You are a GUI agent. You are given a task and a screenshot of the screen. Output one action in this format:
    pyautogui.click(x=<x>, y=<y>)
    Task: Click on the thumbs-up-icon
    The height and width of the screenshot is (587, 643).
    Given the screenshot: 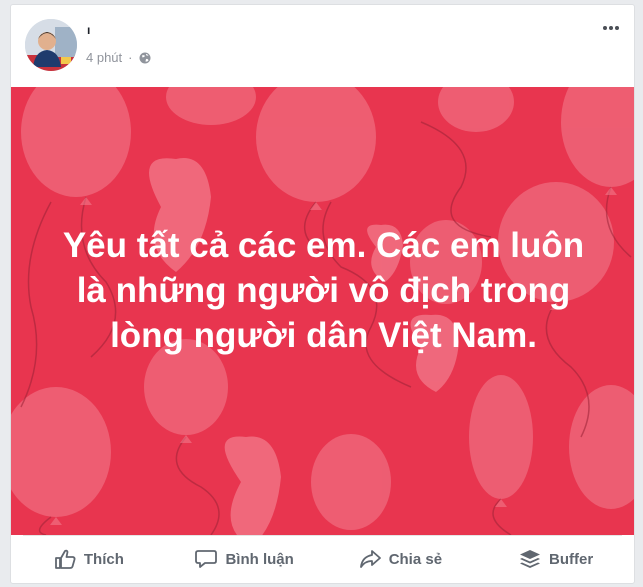 What is the action you would take?
    pyautogui.click(x=65, y=559)
    